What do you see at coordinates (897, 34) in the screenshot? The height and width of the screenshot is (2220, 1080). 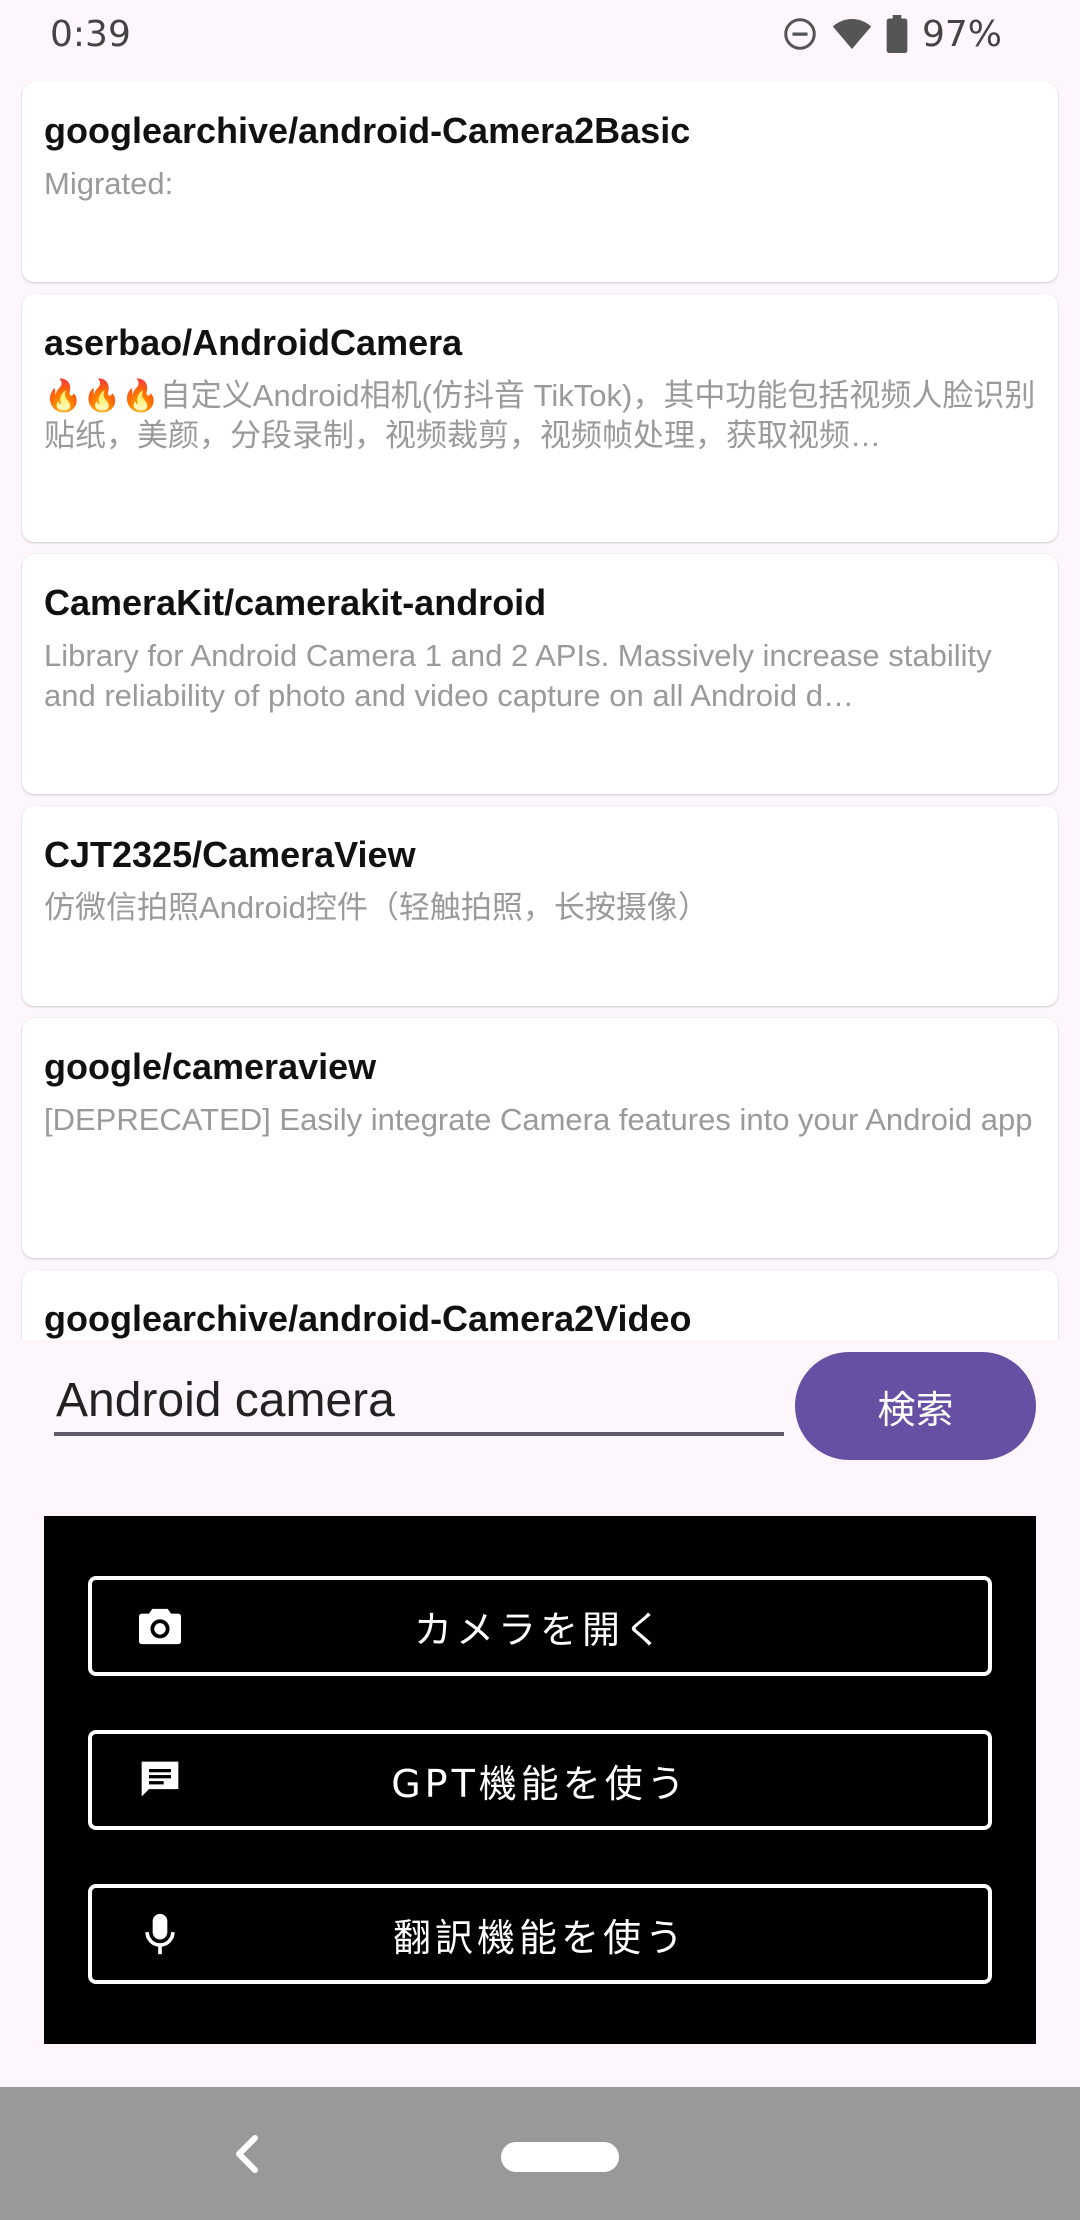 I see `battery-icon` at bounding box center [897, 34].